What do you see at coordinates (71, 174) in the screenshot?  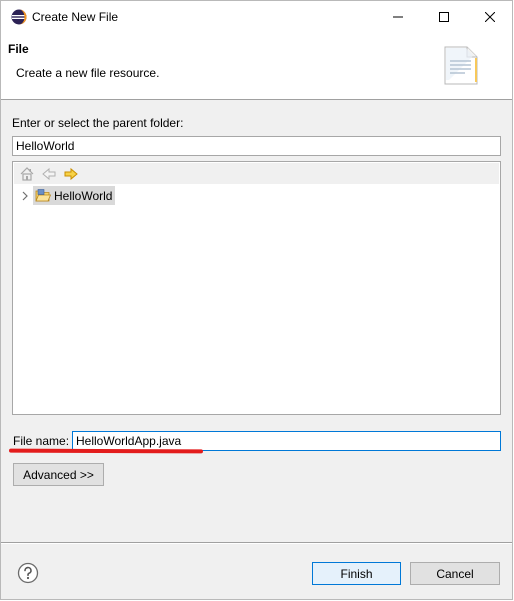 I see `forward-icon` at bounding box center [71, 174].